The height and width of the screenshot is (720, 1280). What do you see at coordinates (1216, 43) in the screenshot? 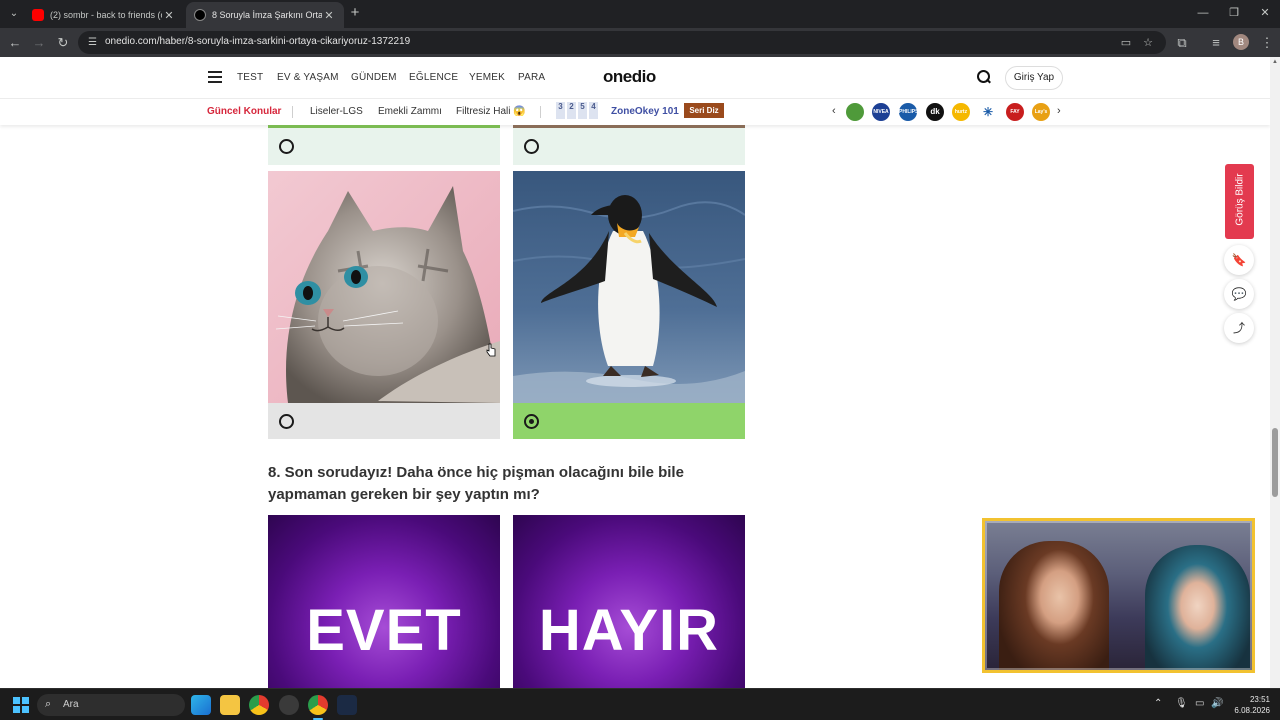
I see `media-control-icon: ≡` at bounding box center [1216, 43].